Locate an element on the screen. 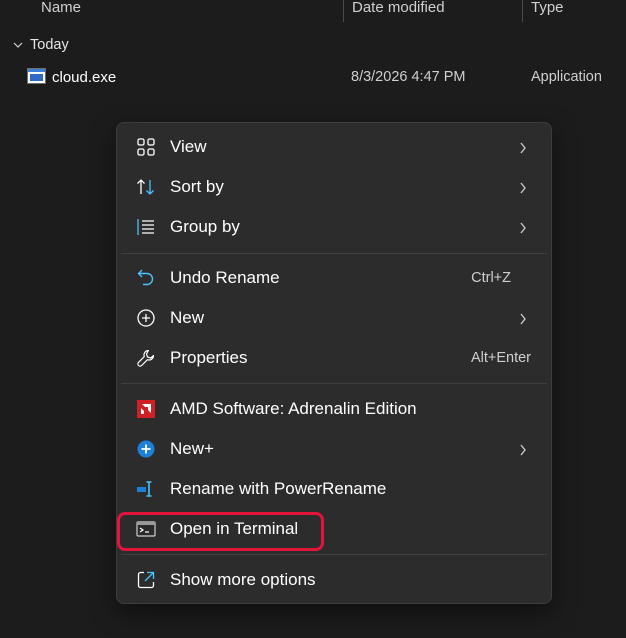  menu-item-new: New is located at coordinates (334, 318).